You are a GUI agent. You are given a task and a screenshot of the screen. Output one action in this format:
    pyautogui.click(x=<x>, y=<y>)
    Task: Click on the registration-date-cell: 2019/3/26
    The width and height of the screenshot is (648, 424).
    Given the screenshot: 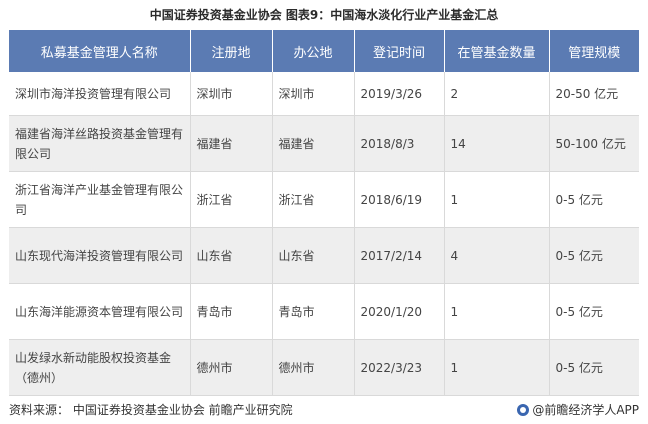 What is the action you would take?
    pyautogui.click(x=399, y=94)
    